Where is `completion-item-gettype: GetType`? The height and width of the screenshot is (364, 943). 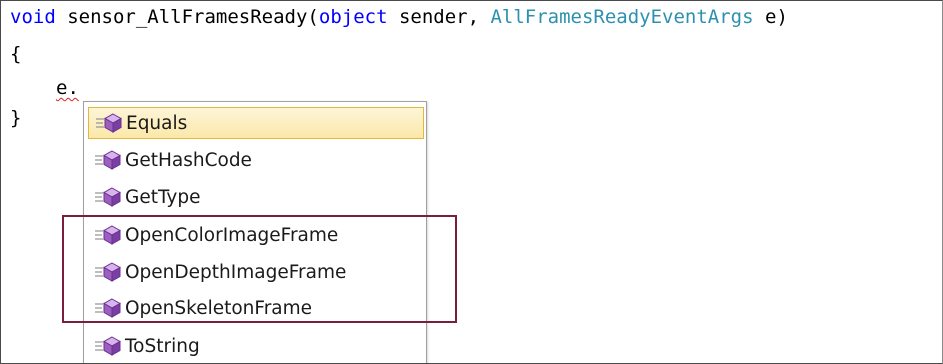
completion-item-gettype: GetType is located at coordinates (256, 197).